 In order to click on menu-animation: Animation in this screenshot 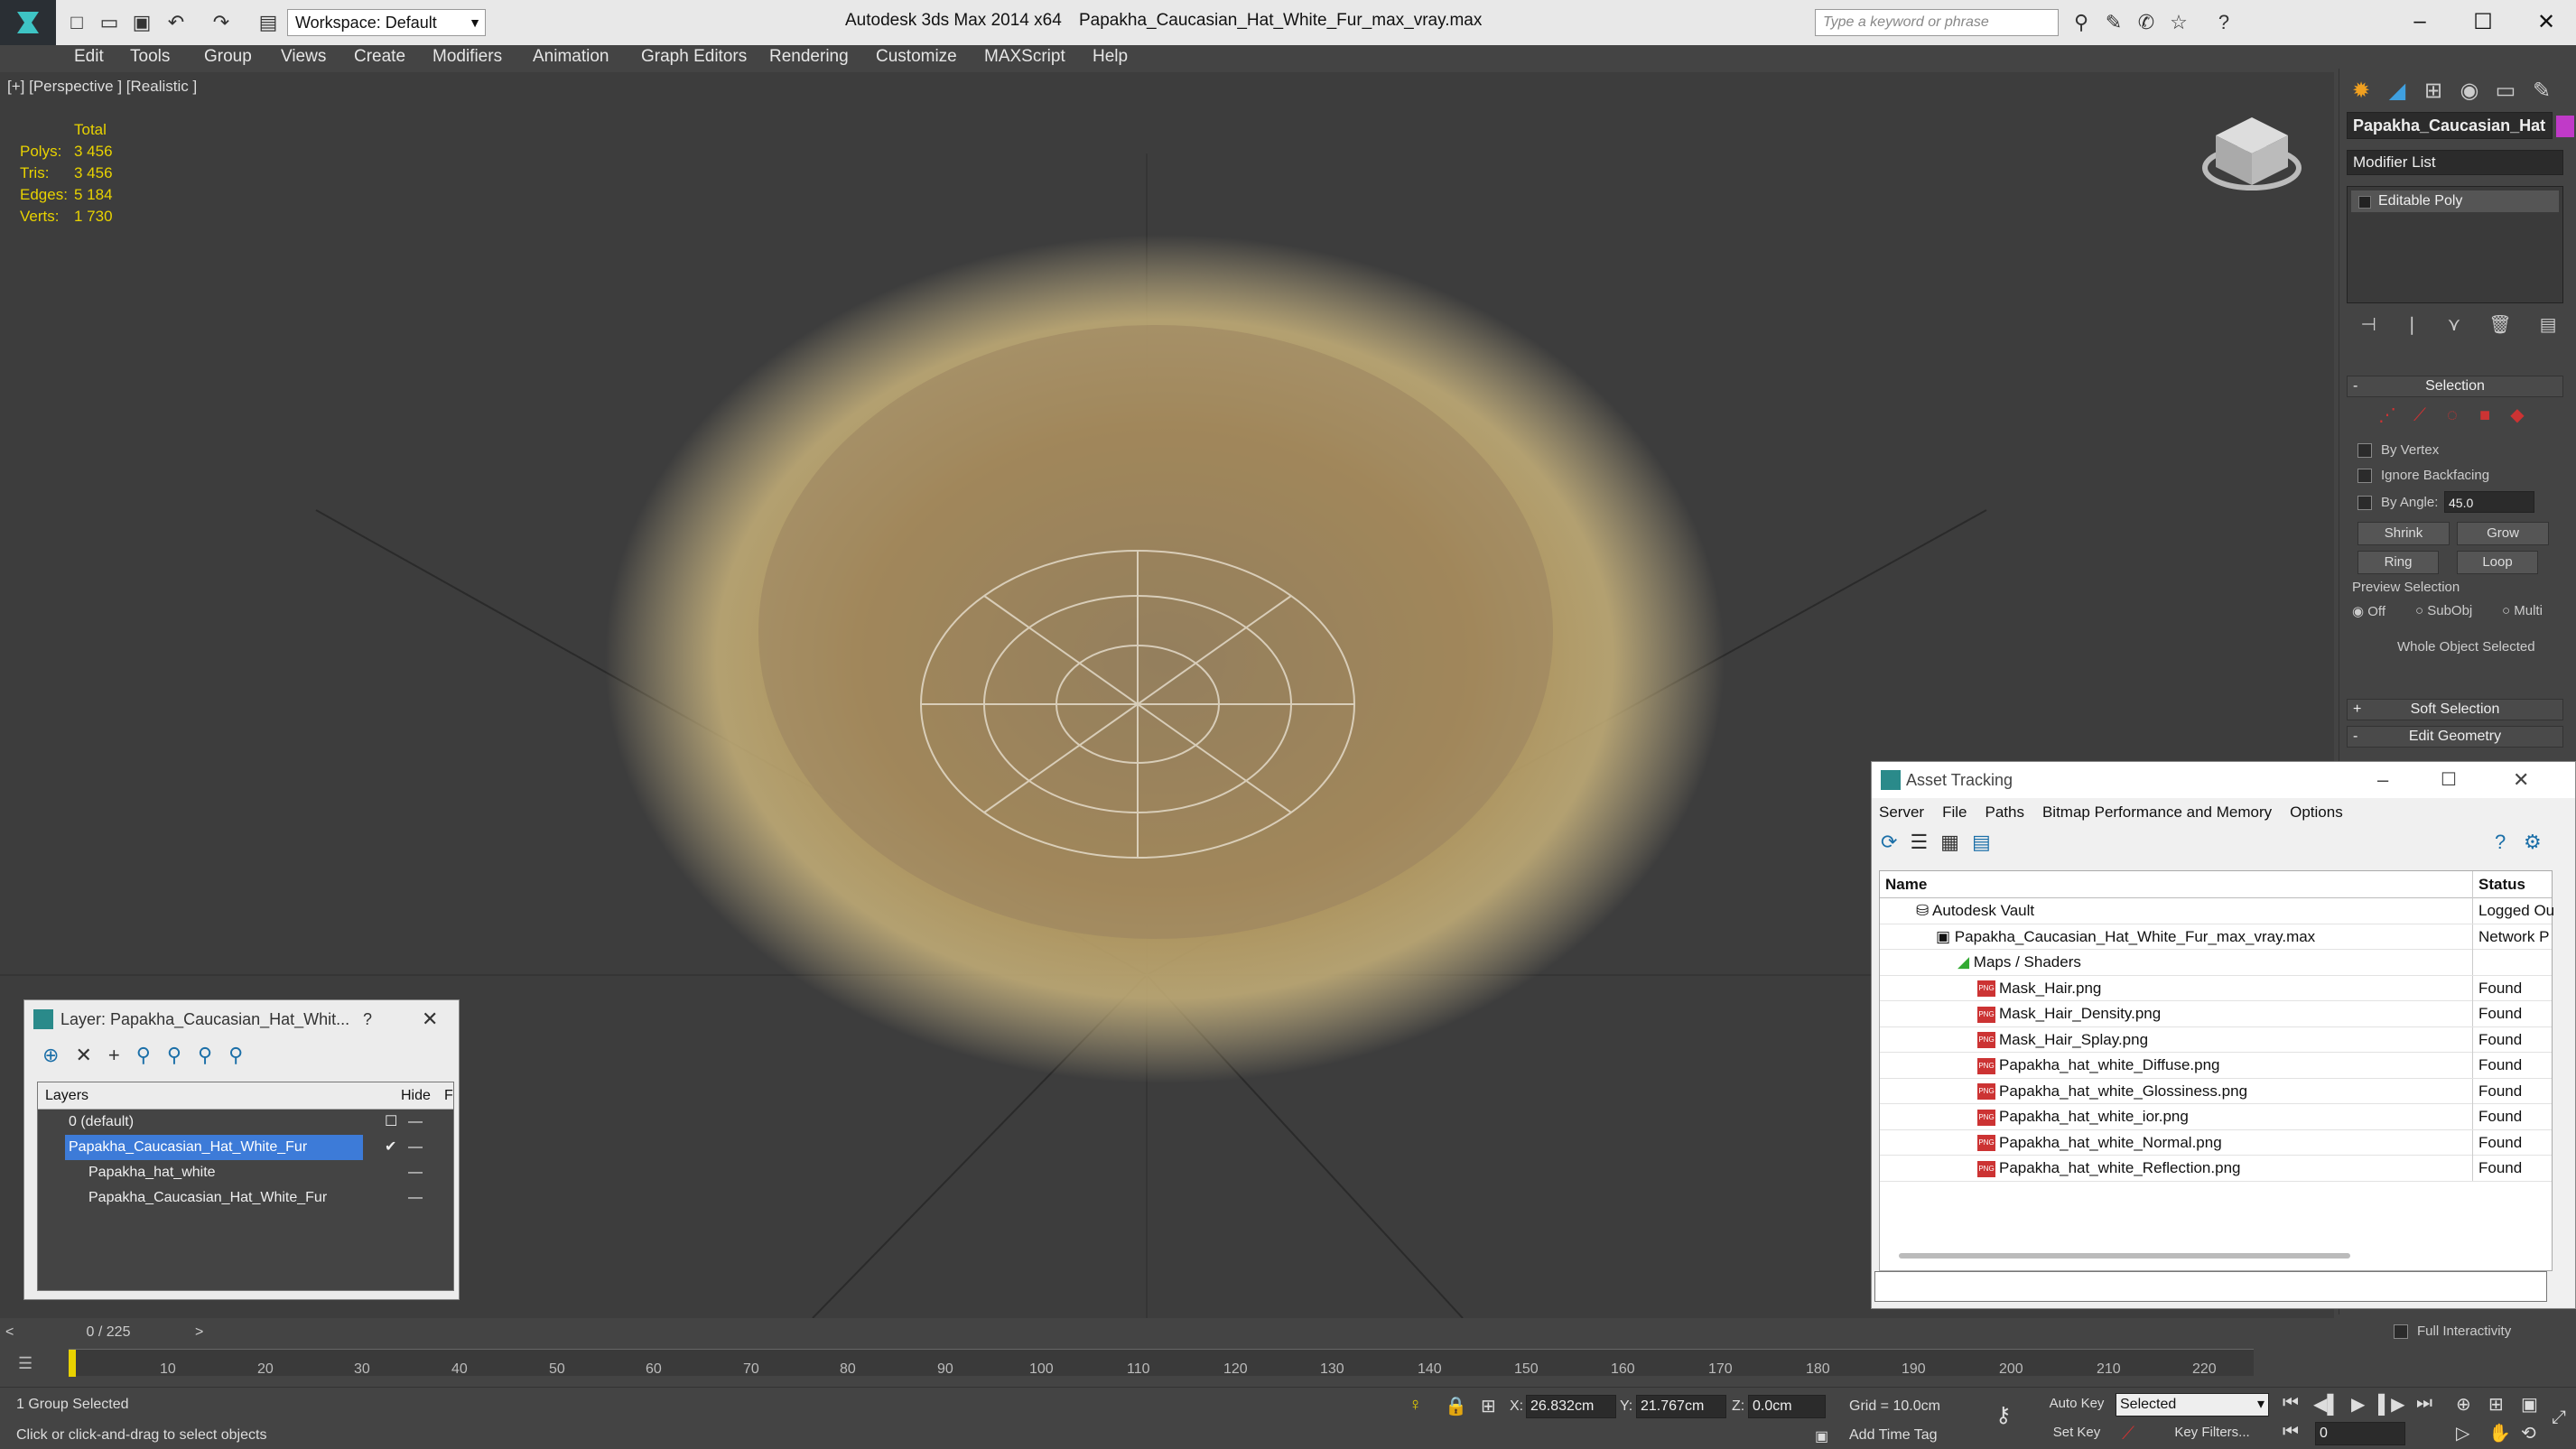, I will do `click(571, 57)`.